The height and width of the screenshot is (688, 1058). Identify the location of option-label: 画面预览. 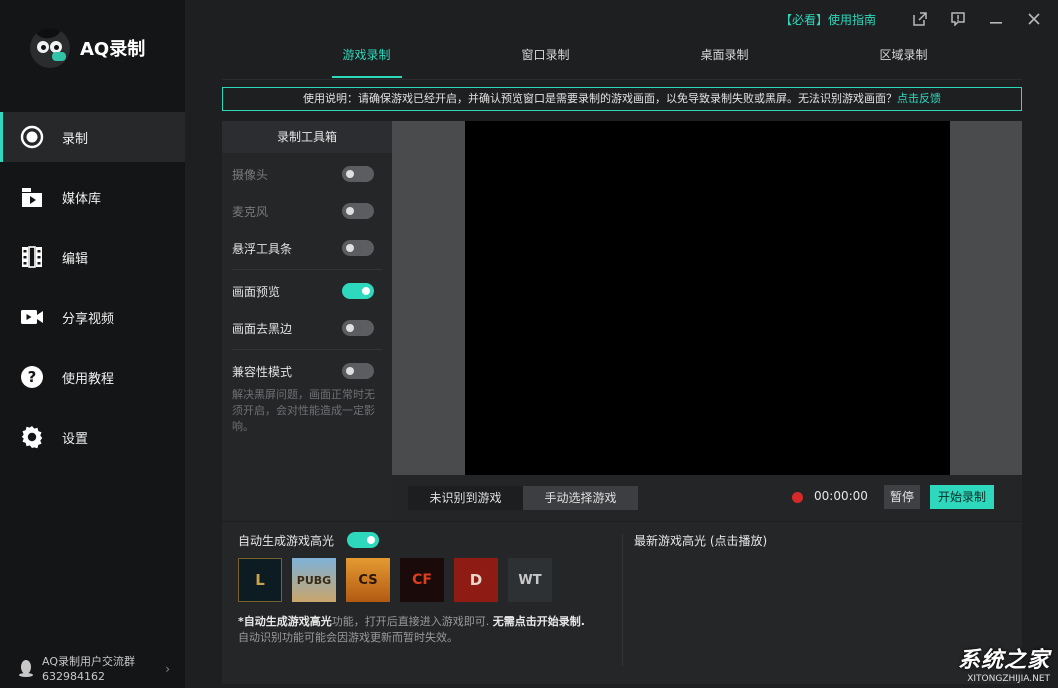
(256, 291).